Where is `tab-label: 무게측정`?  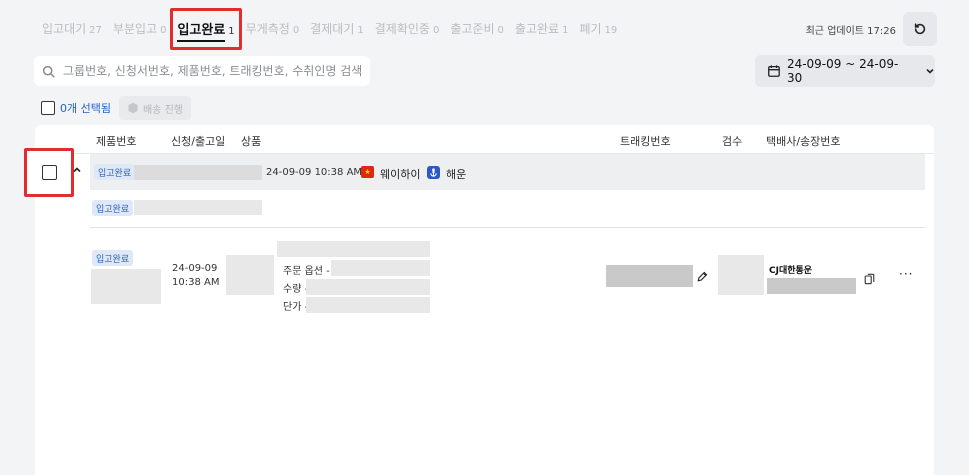 tab-label: 무게측정 is located at coordinates (267, 28).